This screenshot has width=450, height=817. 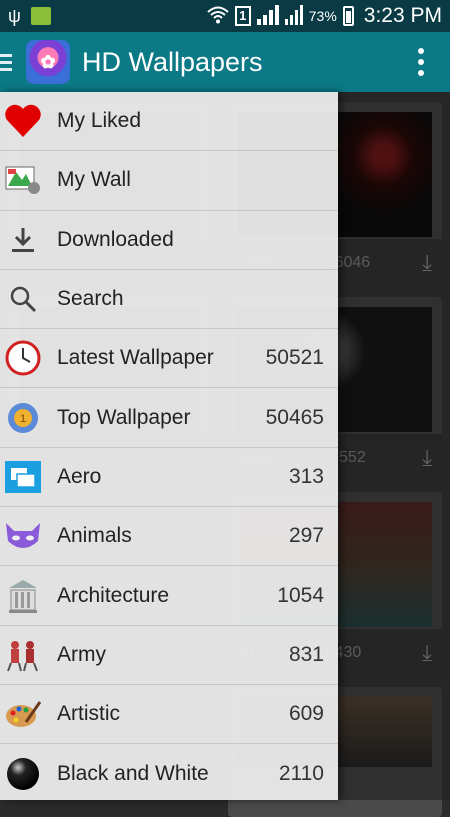 What do you see at coordinates (169, 537) in the screenshot?
I see `drawer-item-animals: Animals 297` at bounding box center [169, 537].